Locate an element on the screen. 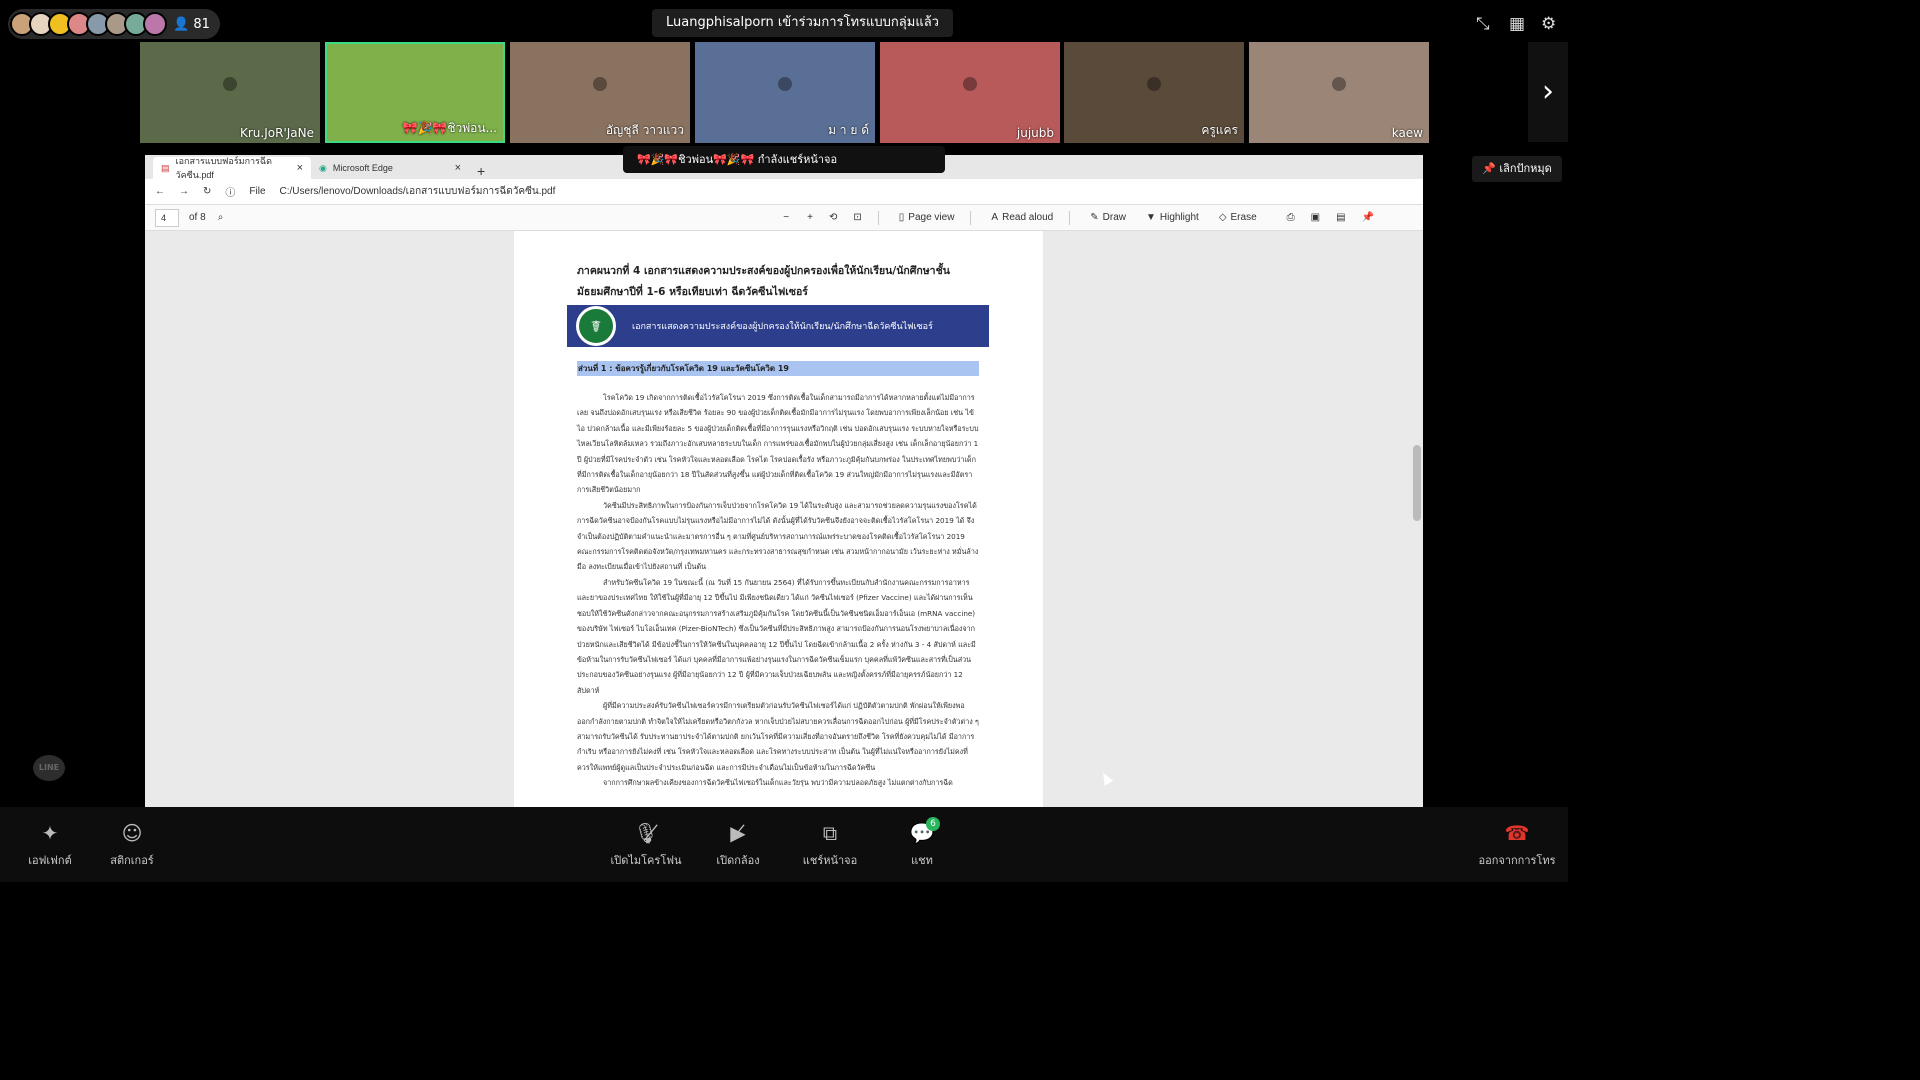 This screenshot has height=1080, width=1920. leave-call-button: ☎ ออกจากการโทร is located at coordinates (1517, 845).